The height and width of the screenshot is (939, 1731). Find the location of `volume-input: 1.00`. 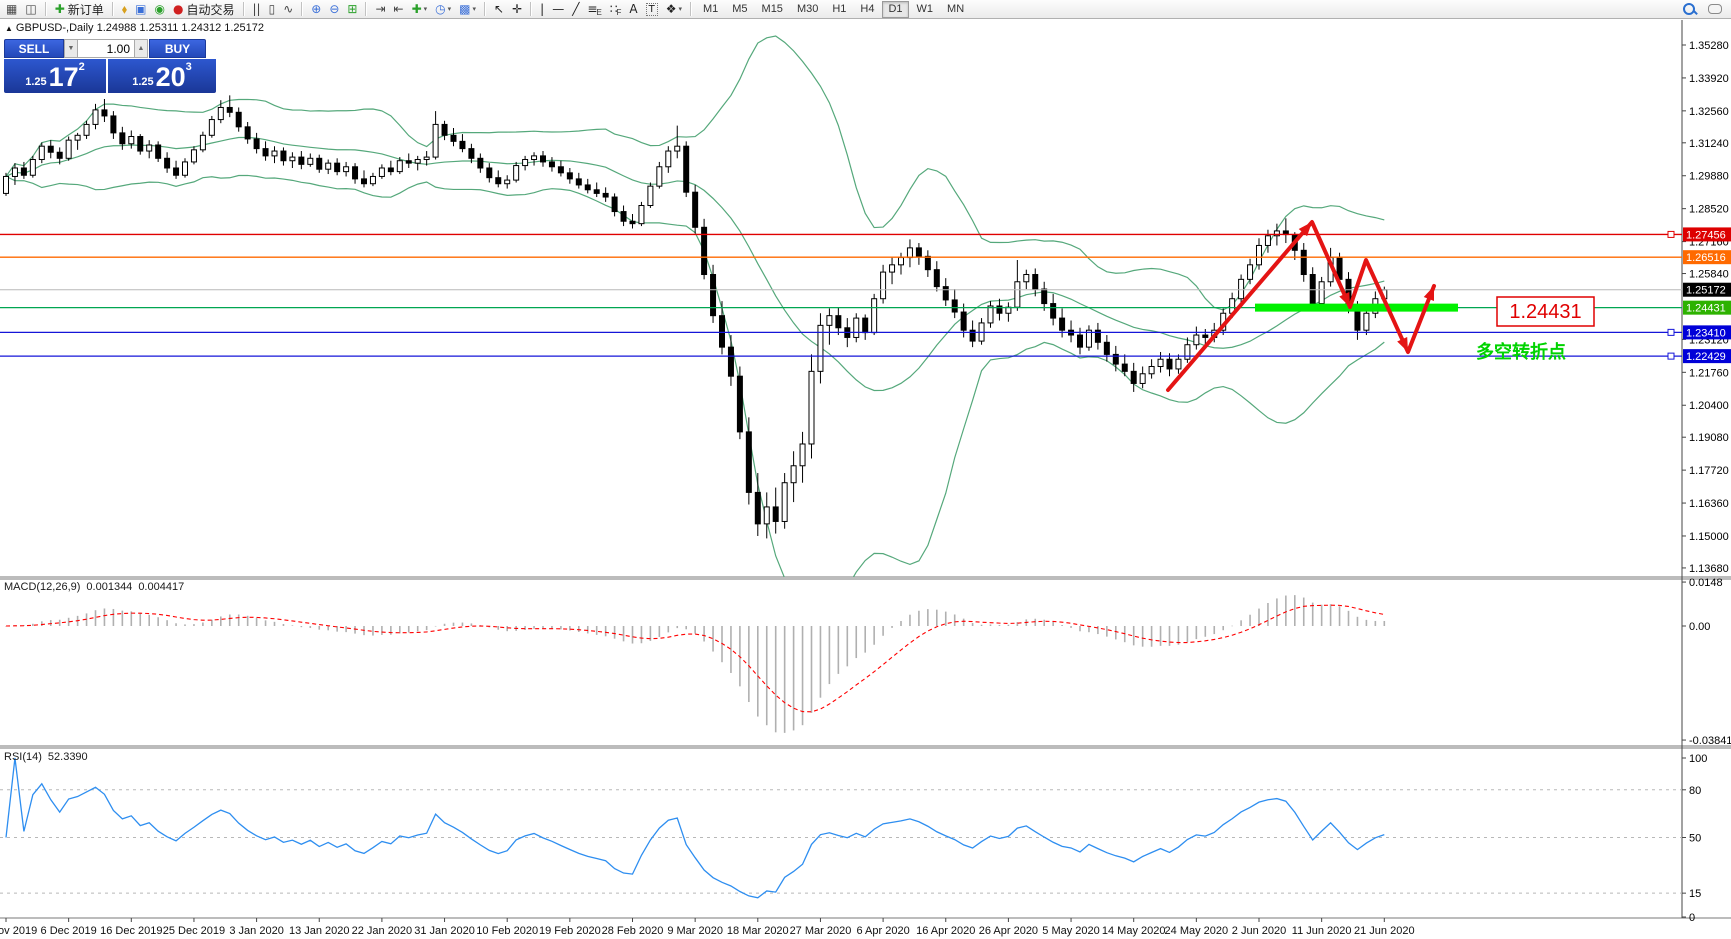

volume-input: 1.00 is located at coordinates (106, 48).